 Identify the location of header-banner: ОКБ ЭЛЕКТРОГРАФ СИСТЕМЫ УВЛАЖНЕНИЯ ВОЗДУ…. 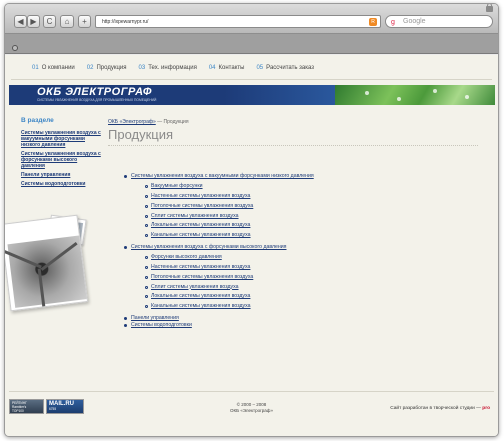
(252, 95).